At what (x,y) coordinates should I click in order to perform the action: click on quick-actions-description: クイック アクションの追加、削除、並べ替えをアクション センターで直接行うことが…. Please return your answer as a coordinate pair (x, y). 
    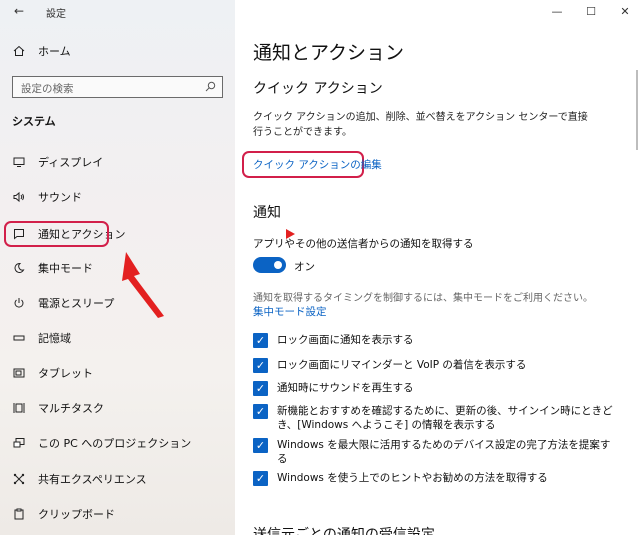
    Looking at the image, I should click on (420, 125).